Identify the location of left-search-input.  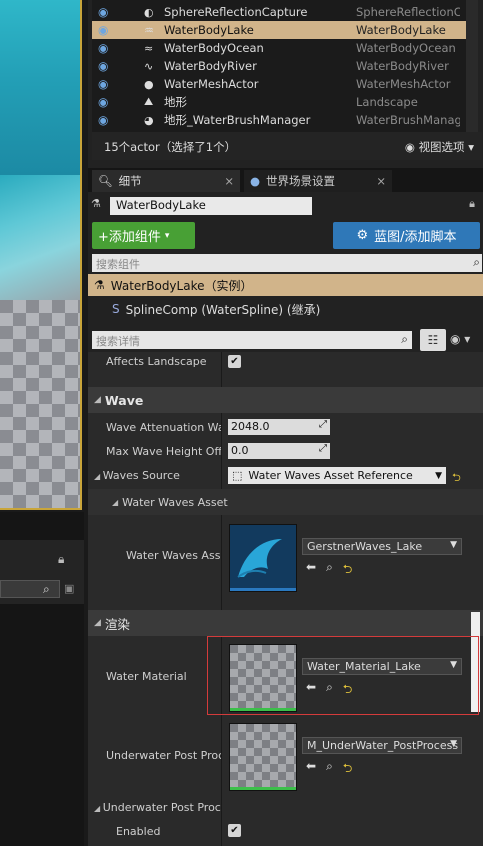
(30, 589).